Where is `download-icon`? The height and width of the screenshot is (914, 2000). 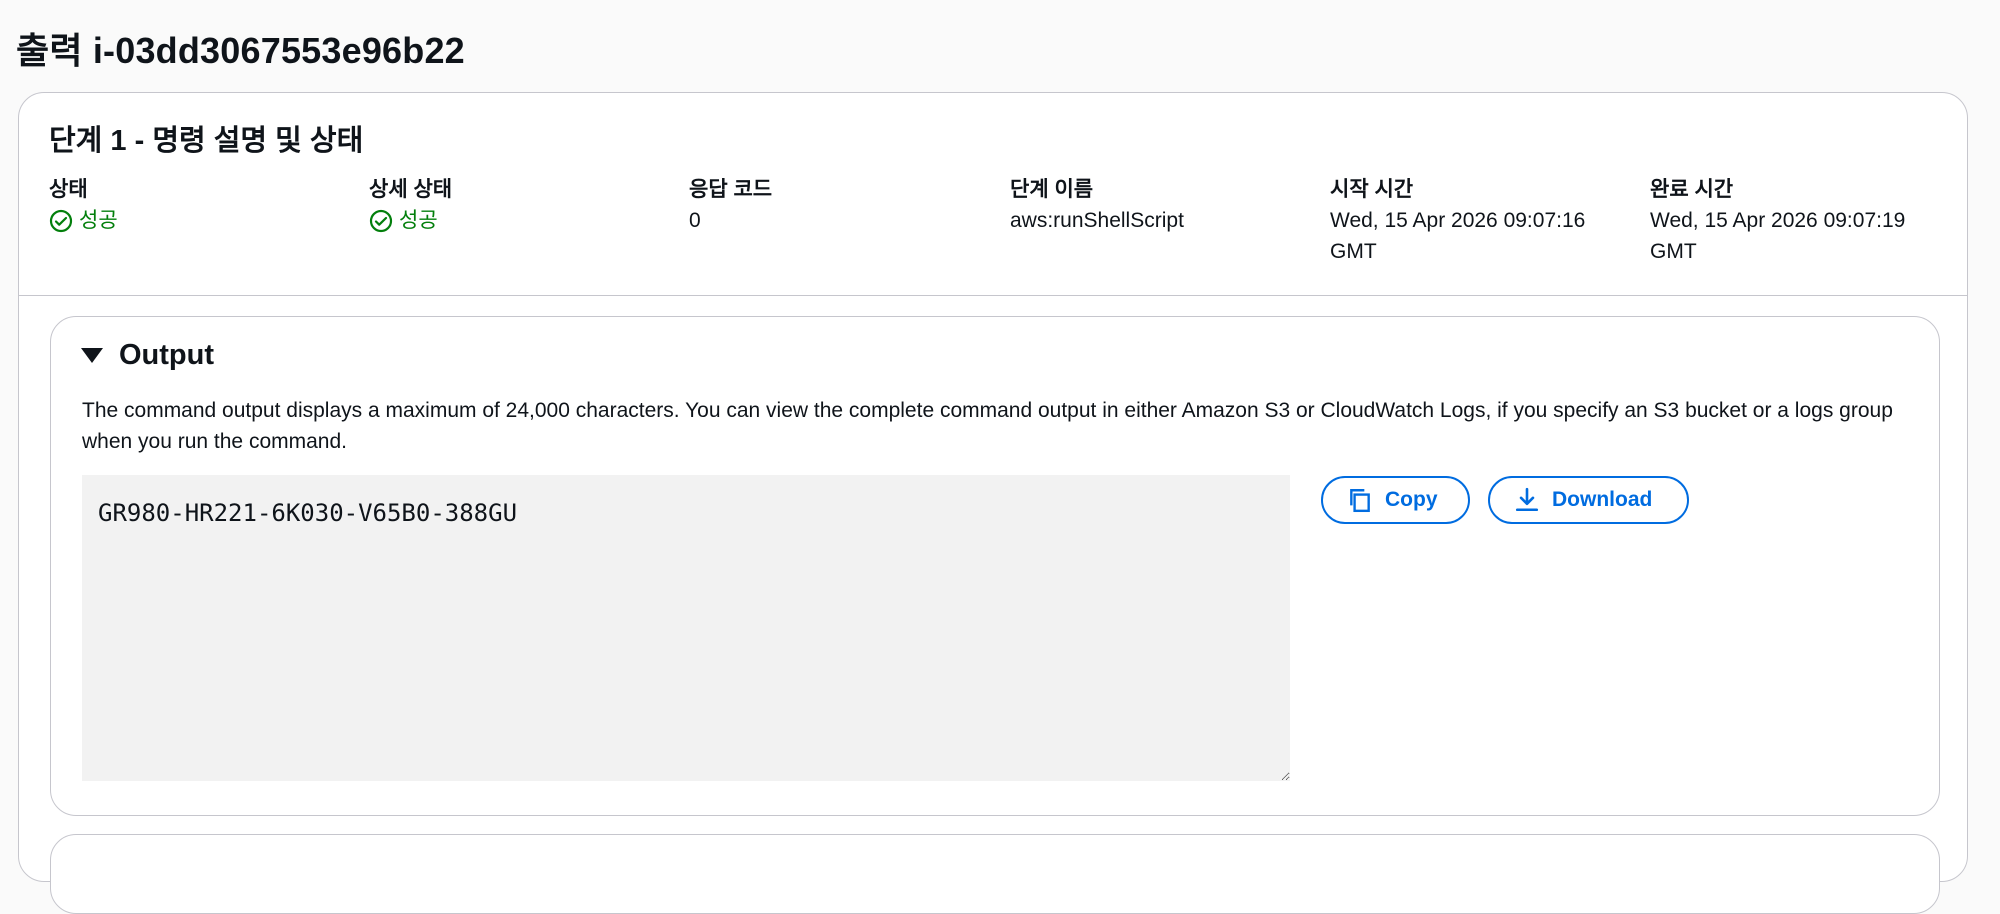
download-icon is located at coordinates (1527, 499).